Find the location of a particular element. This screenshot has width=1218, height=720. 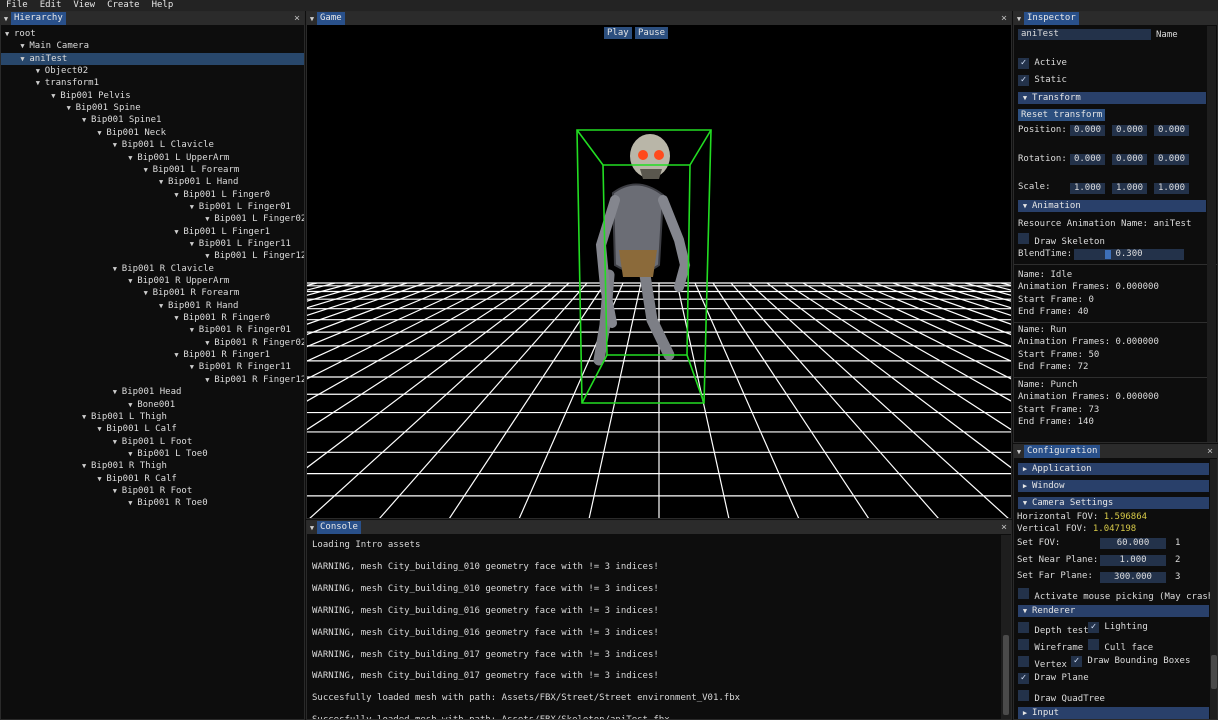

play-button: Play is located at coordinates (618, 33).